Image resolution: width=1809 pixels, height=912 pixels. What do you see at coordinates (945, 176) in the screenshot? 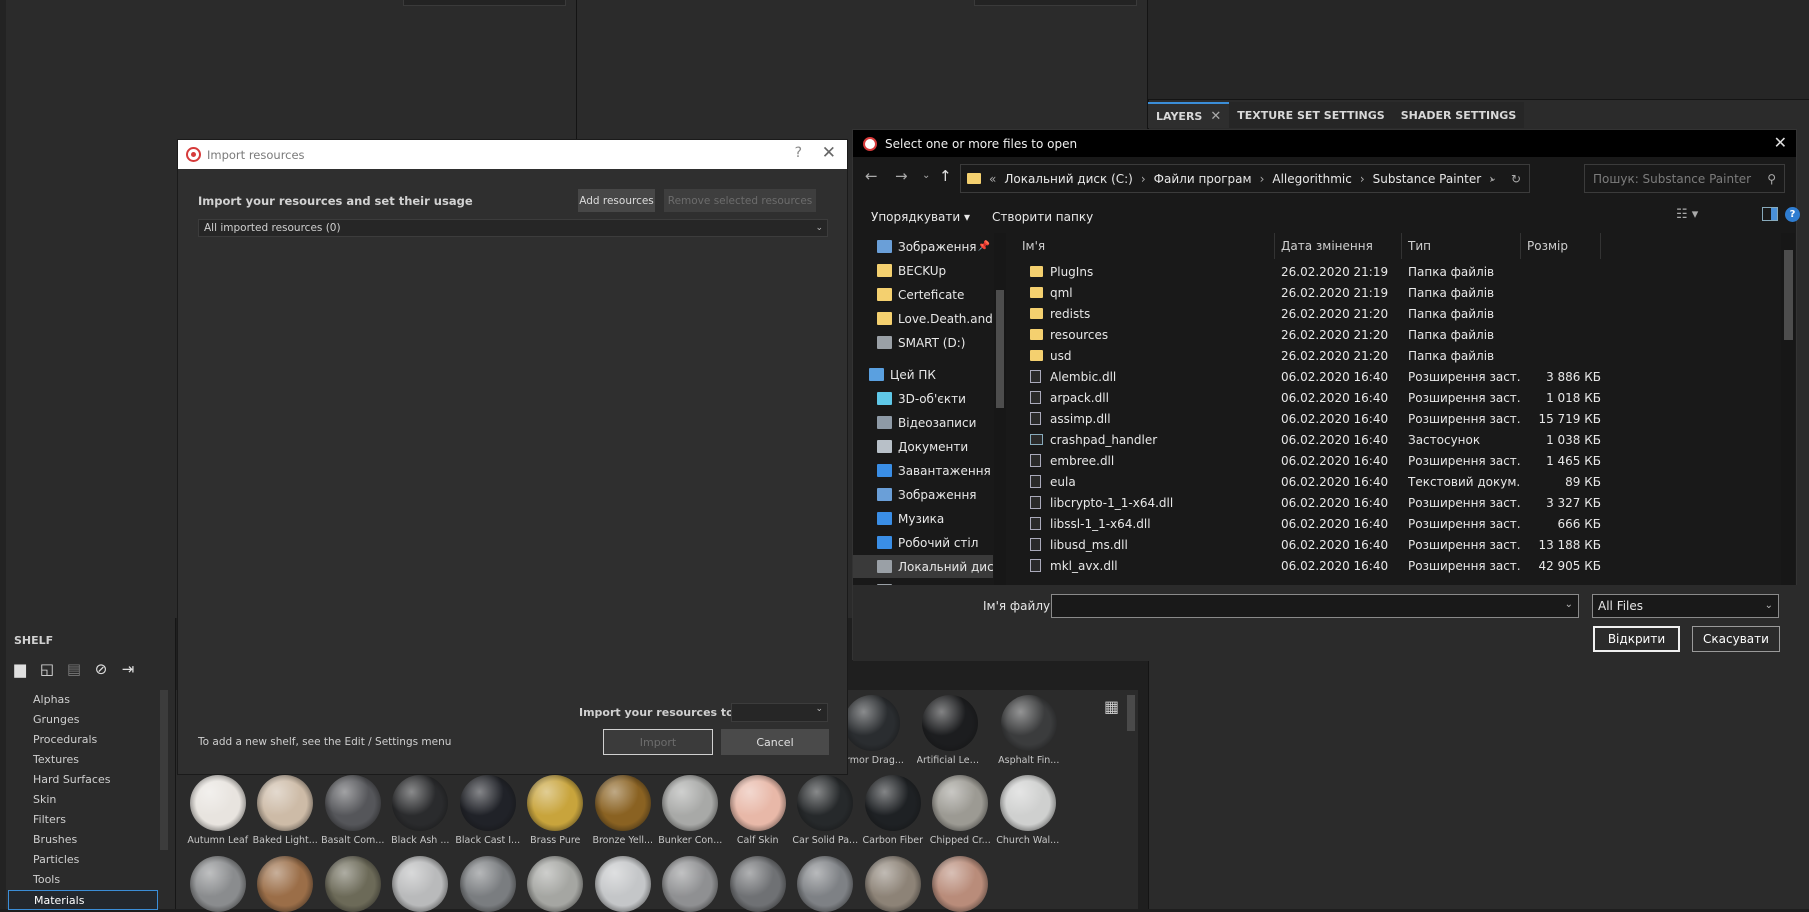
I see `up-arrow-icon: ↑` at bounding box center [945, 176].